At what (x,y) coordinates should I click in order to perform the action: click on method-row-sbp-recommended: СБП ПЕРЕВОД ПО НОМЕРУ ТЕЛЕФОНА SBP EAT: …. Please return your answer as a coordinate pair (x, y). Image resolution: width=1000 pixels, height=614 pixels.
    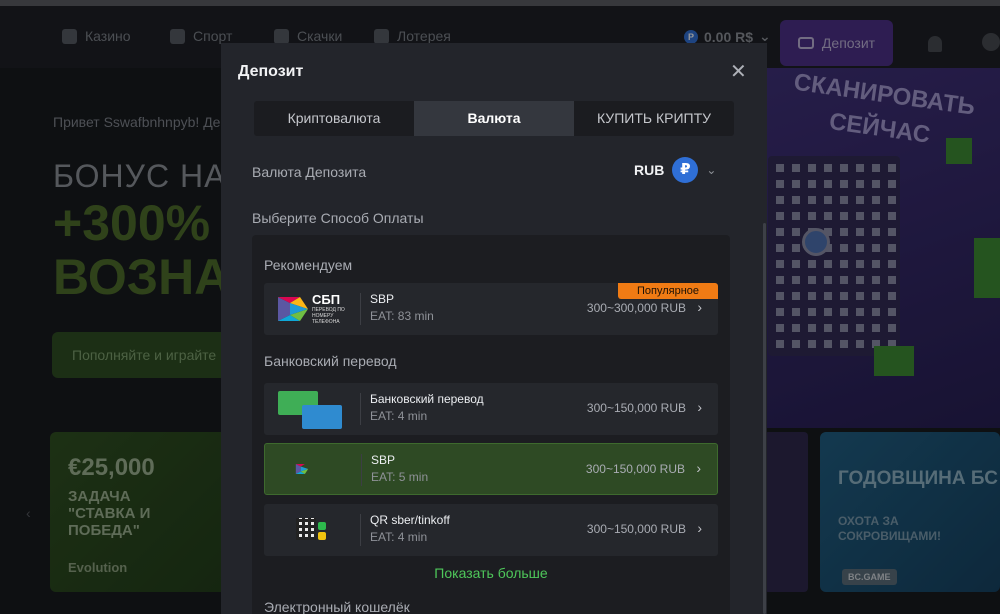
    Looking at the image, I should click on (491, 309).